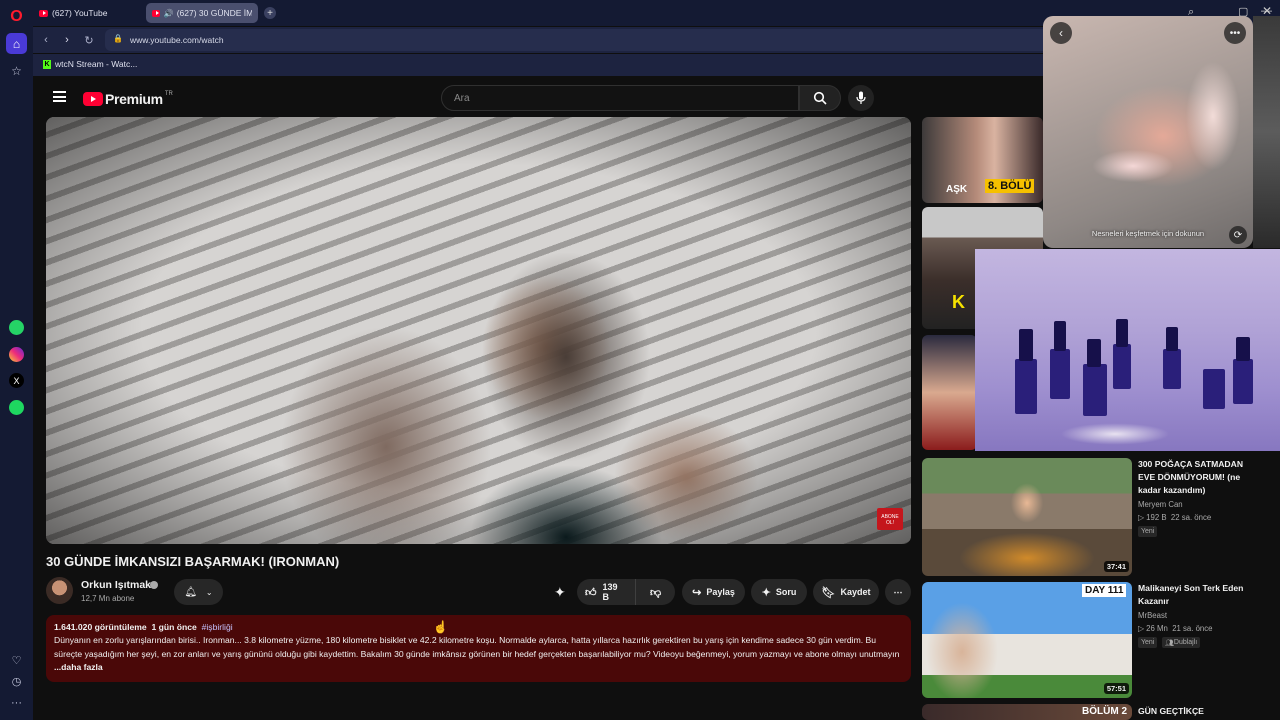 This screenshot has height=720, width=1280. Describe the element at coordinates (59, 590) in the screenshot. I see `channel-avatar` at that location.